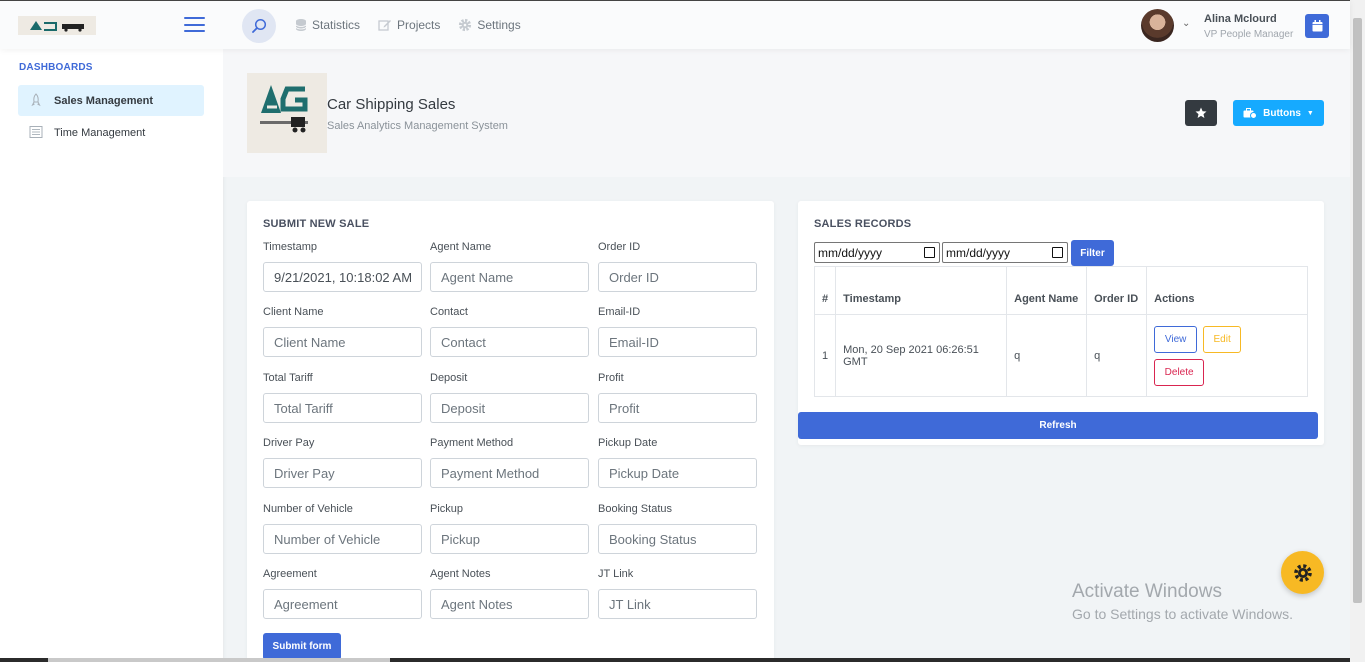 The width and height of the screenshot is (1365, 662). What do you see at coordinates (308, 509) in the screenshot?
I see `number-of-vehicle-label: Number of Vehicle` at bounding box center [308, 509].